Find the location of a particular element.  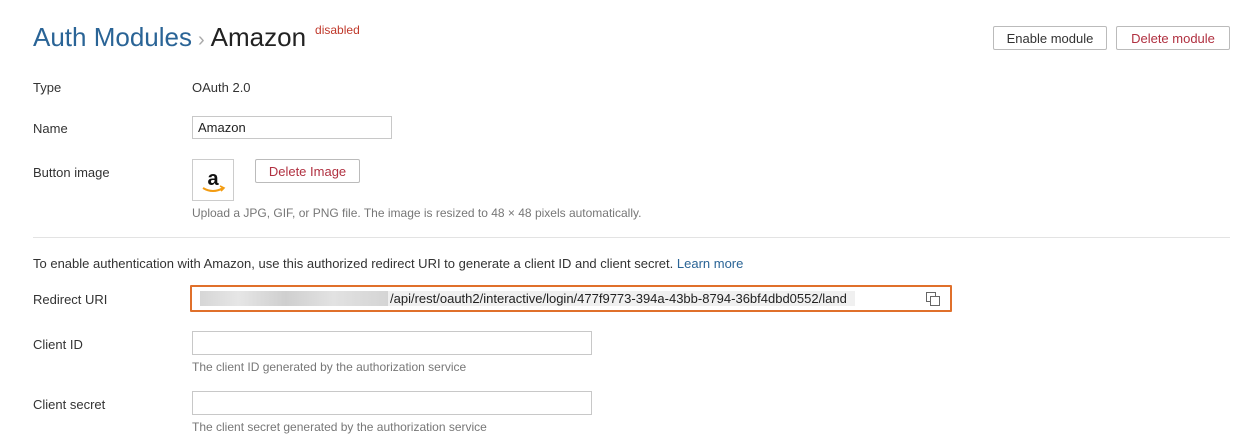

button-image-preview: a is located at coordinates (213, 180).